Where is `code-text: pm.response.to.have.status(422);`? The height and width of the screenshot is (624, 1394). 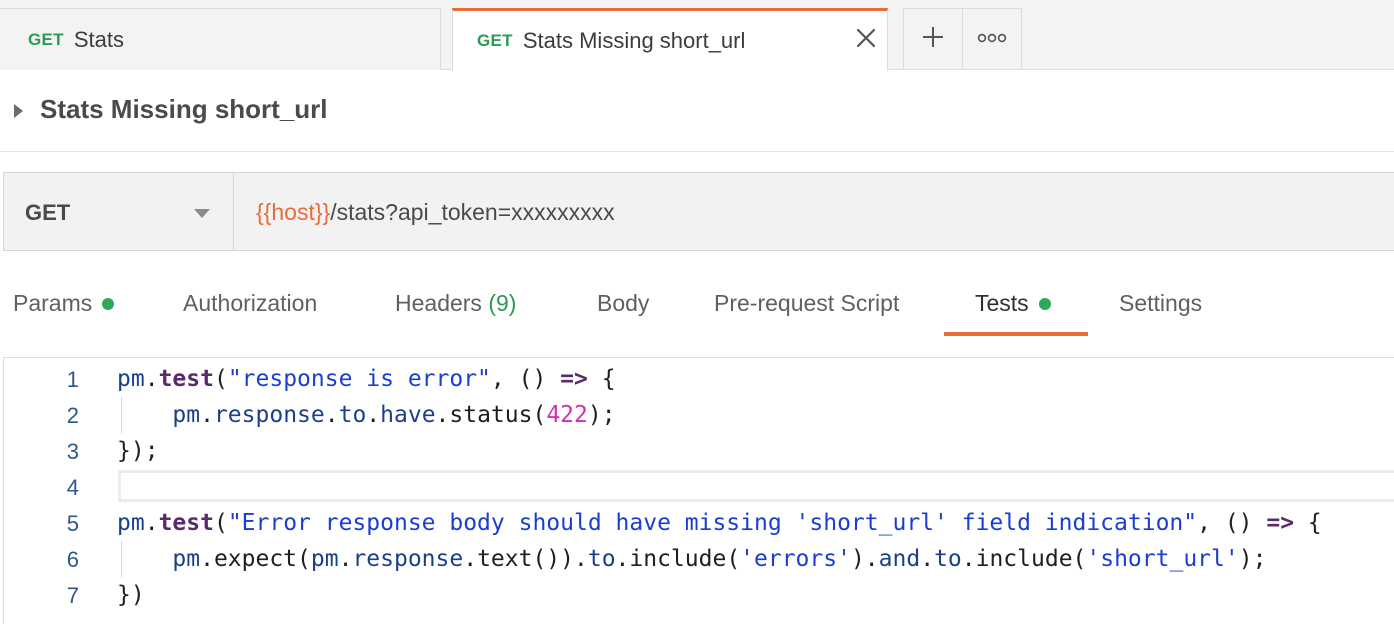
code-text: pm.response.to.have.status(422); is located at coordinates (366, 415).